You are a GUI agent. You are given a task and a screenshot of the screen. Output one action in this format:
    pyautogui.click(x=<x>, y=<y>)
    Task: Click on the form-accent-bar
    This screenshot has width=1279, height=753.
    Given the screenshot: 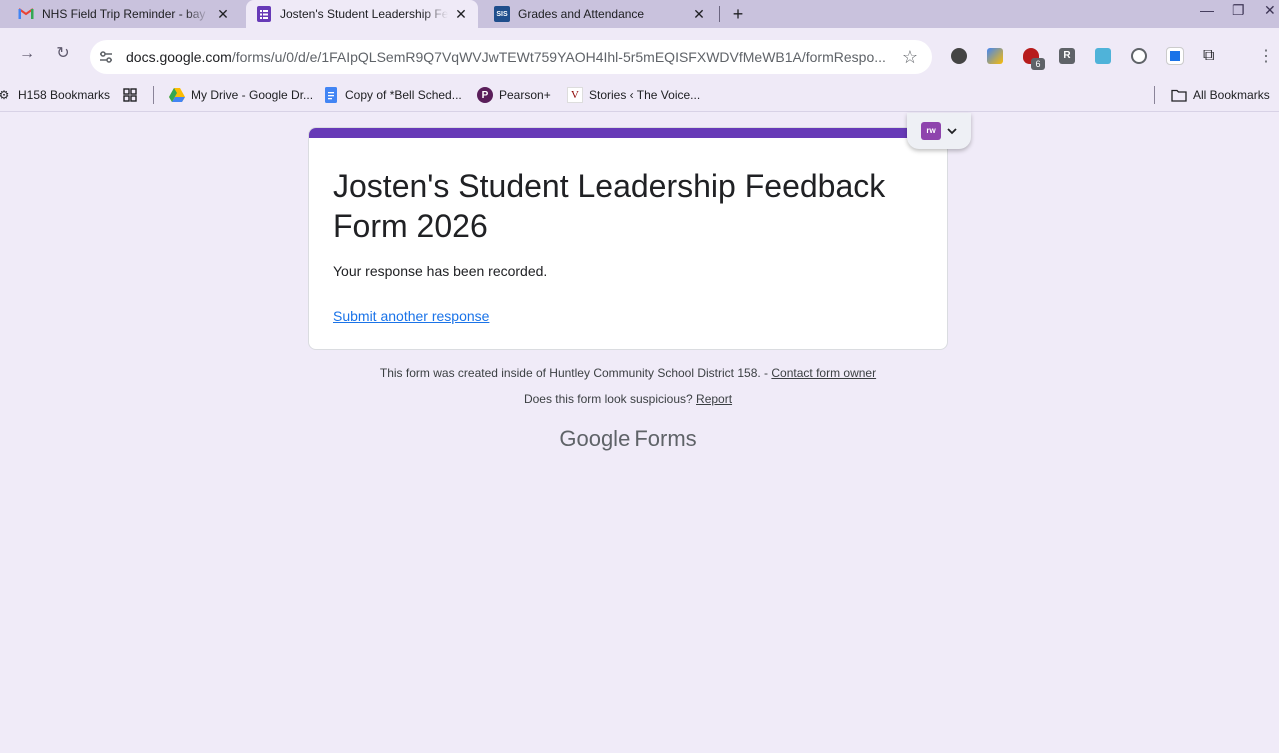 What is the action you would take?
    pyautogui.click(x=628, y=133)
    